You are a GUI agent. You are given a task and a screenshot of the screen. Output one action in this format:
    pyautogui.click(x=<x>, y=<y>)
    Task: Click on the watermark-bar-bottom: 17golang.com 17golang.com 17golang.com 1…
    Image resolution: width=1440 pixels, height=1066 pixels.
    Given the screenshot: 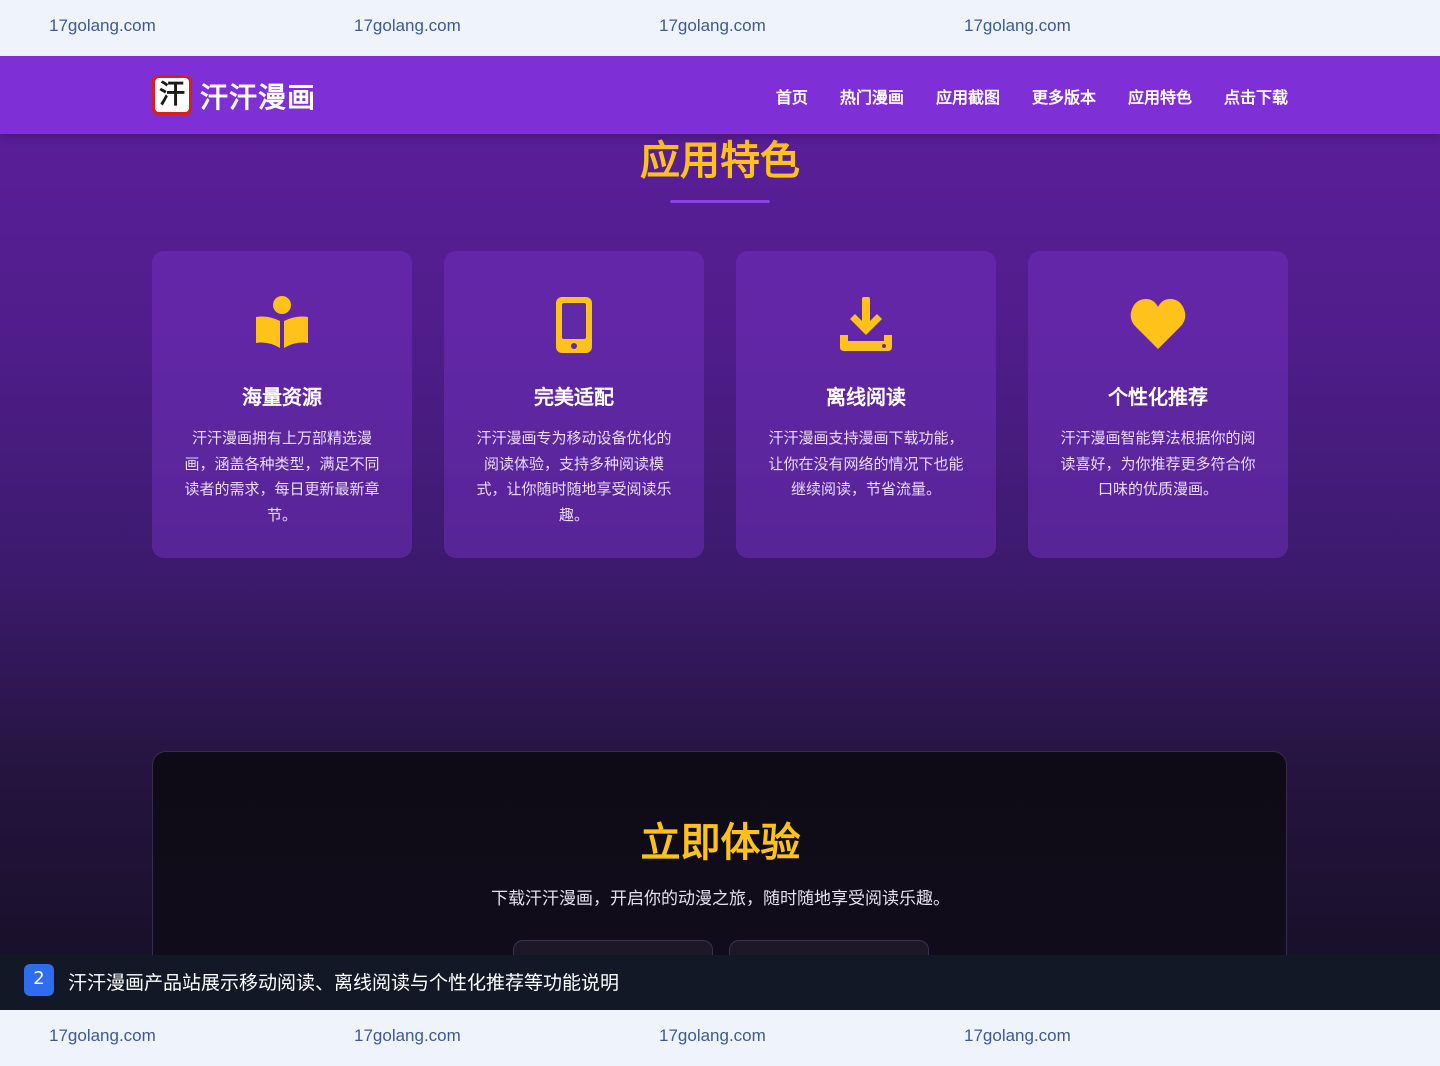 What is the action you would take?
    pyautogui.click(x=720, y=1038)
    